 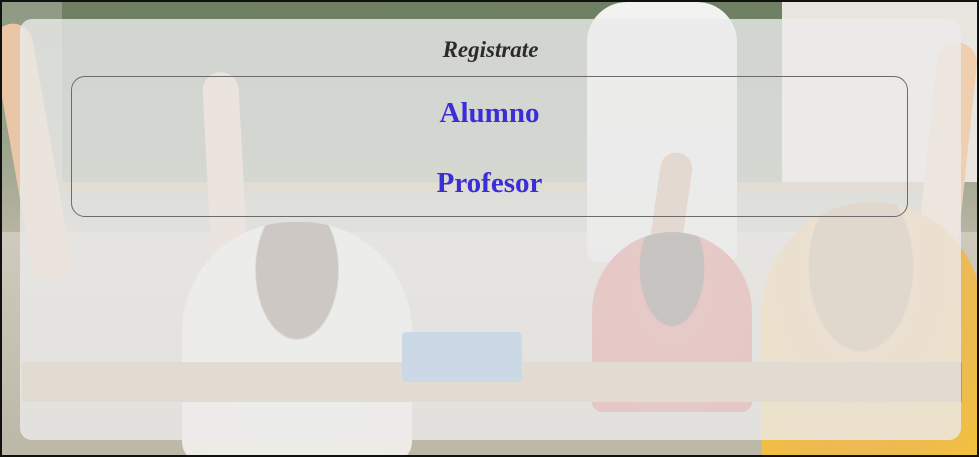 I want to click on alumno-link: Alumno, so click(x=489, y=113).